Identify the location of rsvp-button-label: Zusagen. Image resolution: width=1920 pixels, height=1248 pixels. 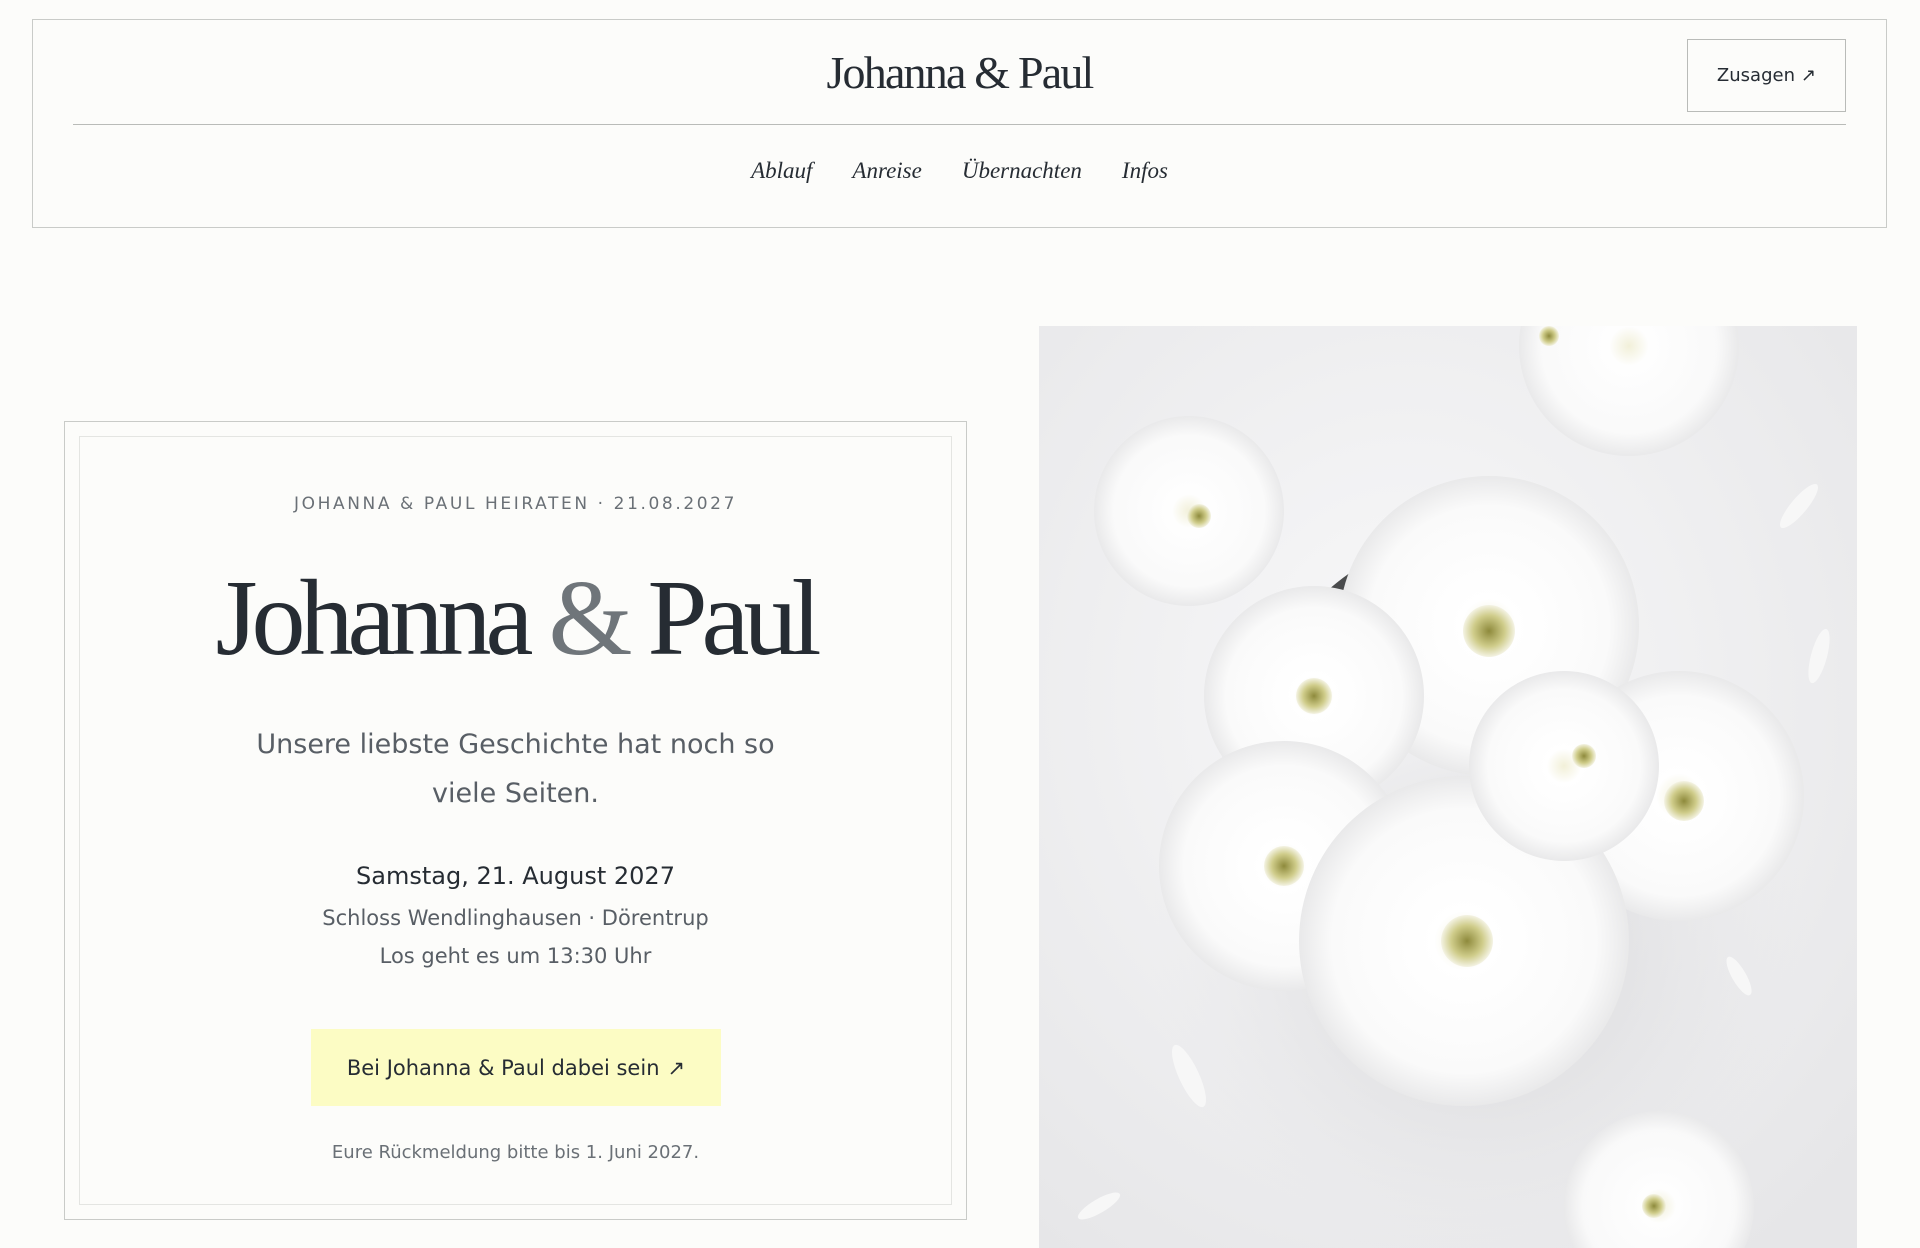
(1755, 75).